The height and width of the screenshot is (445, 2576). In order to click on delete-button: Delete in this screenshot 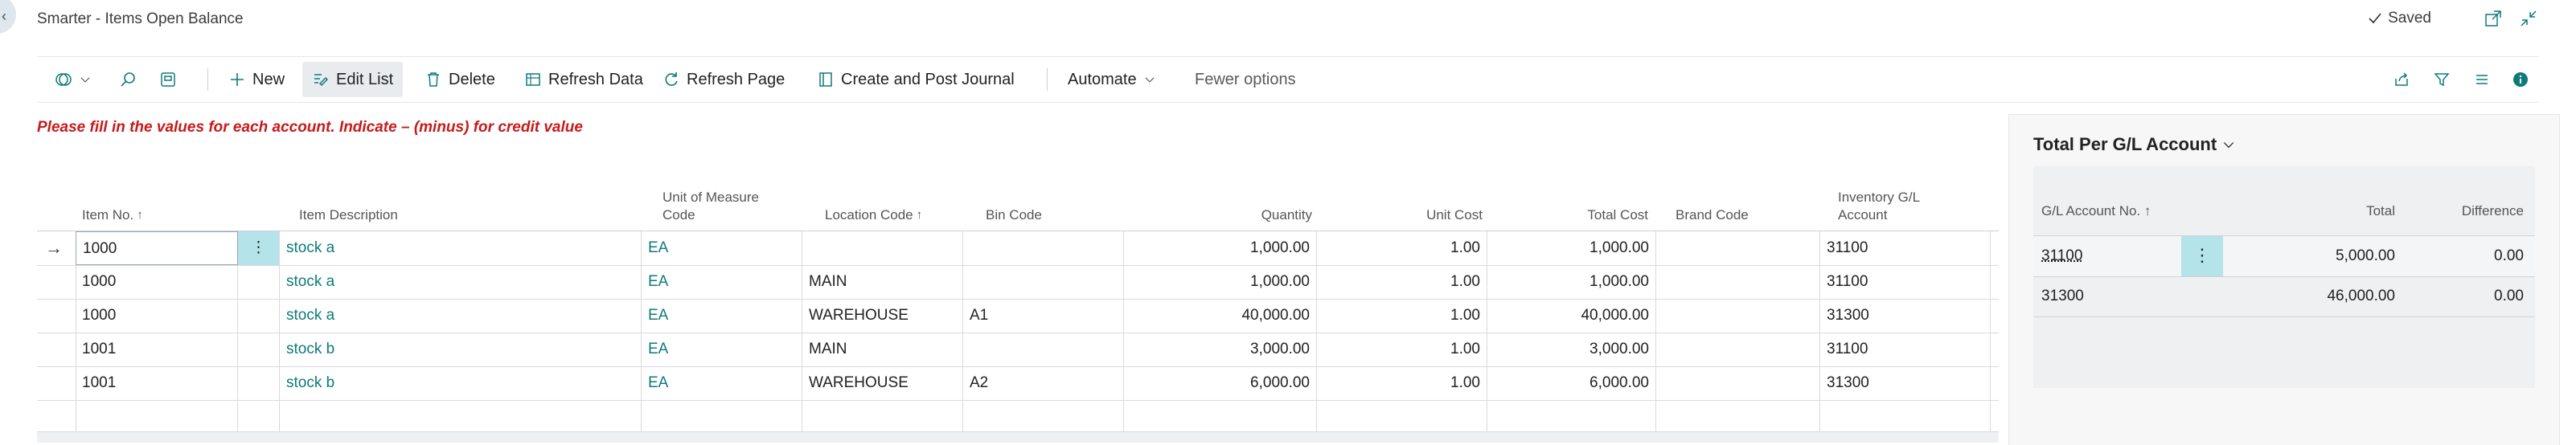, I will do `click(460, 79)`.